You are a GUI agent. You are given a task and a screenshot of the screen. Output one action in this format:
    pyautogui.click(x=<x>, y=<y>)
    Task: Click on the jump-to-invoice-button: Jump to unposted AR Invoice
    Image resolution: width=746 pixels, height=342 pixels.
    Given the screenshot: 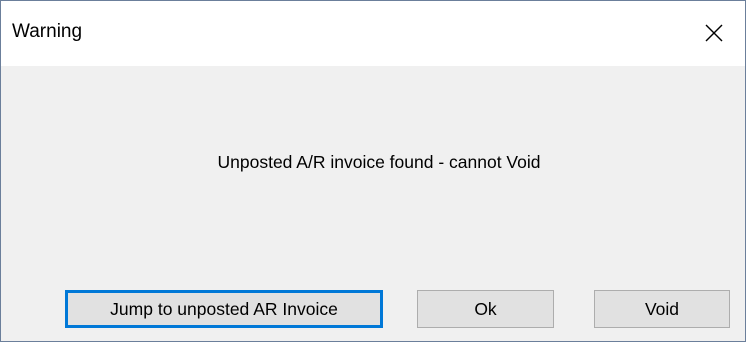 What is the action you would take?
    pyautogui.click(x=224, y=309)
    